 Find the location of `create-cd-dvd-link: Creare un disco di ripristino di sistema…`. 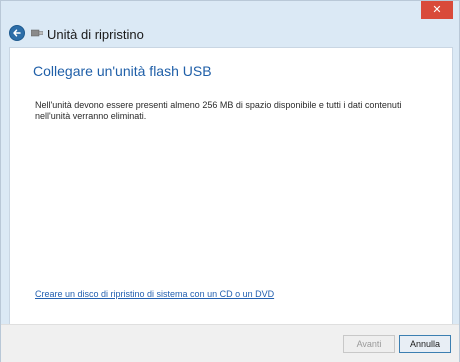

create-cd-dvd-link: Creare un disco di ripristino di sistema… is located at coordinates (154, 294).